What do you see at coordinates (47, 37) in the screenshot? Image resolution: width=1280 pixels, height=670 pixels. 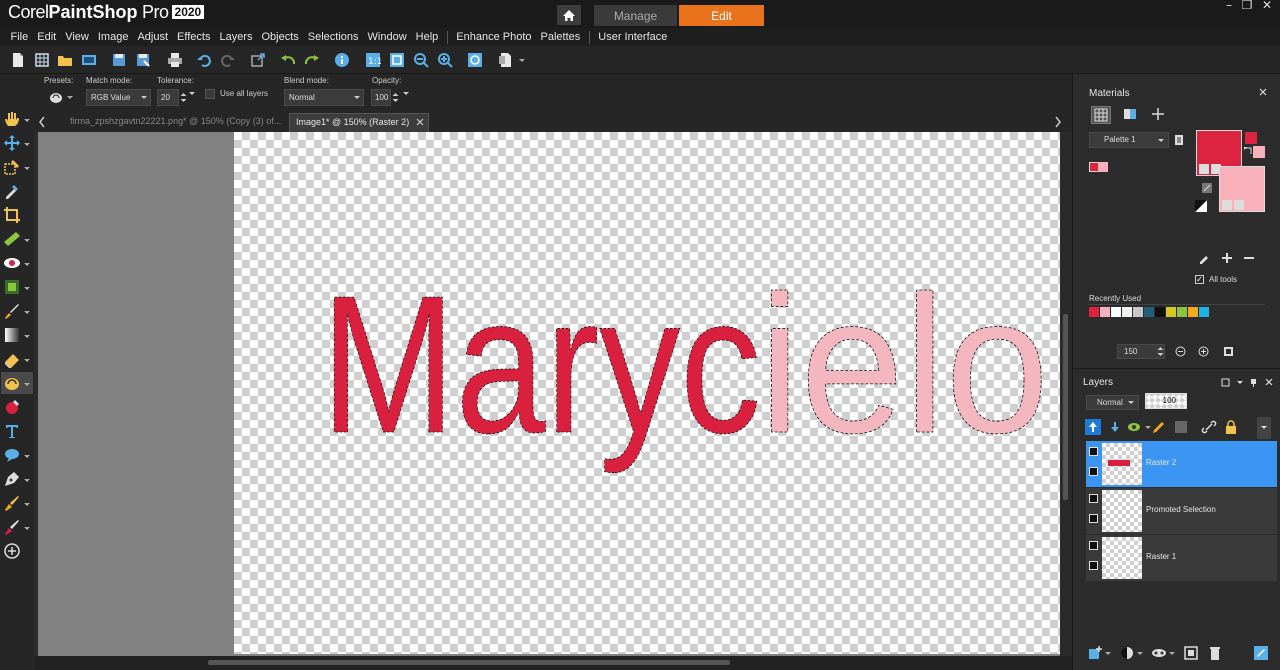 I see `menu-edit: Edit` at bounding box center [47, 37].